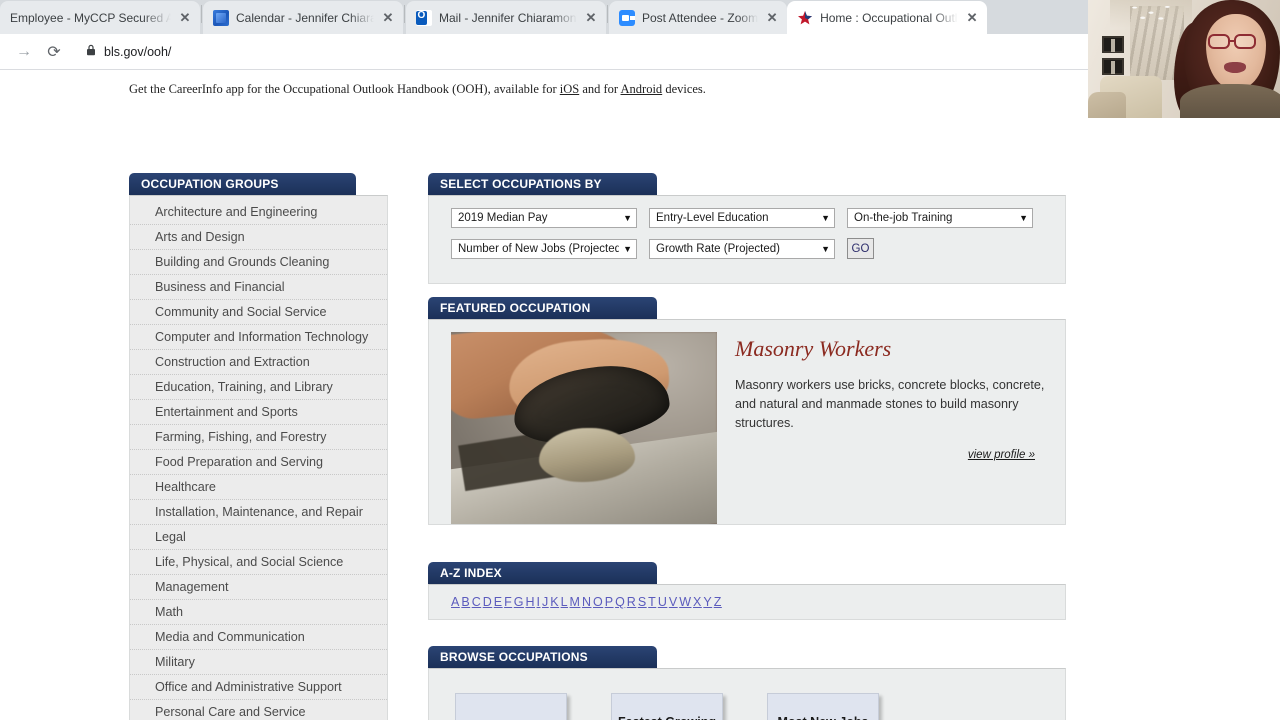 The width and height of the screenshot is (1280, 720). What do you see at coordinates (587, 602) in the screenshot?
I see `az-letter-n: N` at bounding box center [587, 602].